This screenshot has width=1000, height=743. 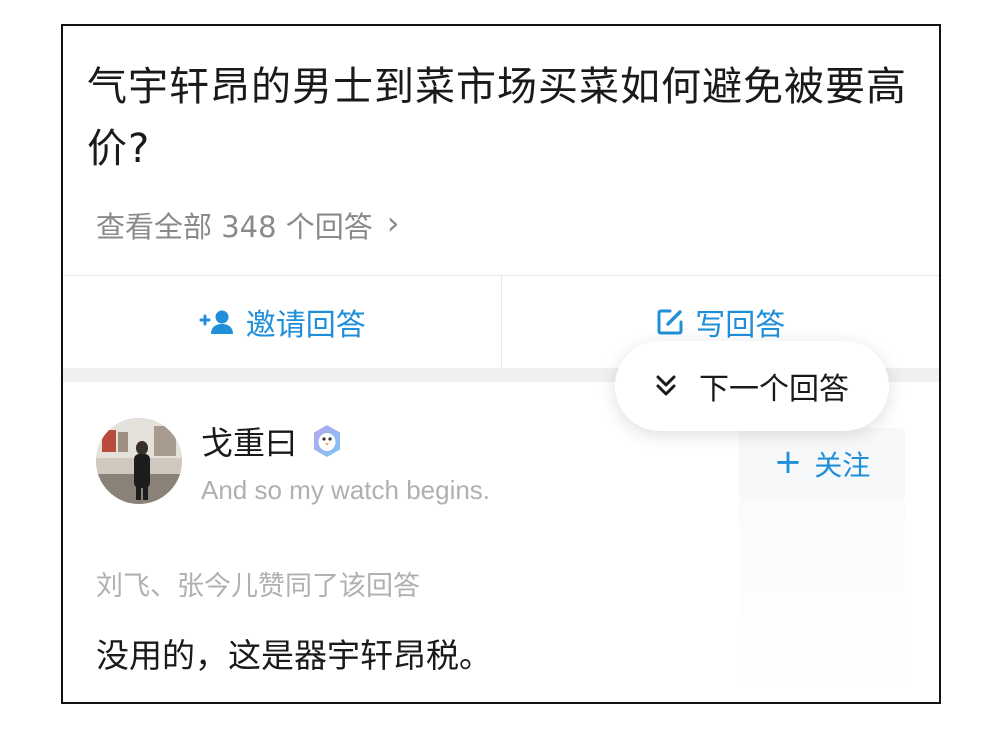 What do you see at coordinates (249, 443) in the screenshot?
I see `author-name-text: 戈重曰` at bounding box center [249, 443].